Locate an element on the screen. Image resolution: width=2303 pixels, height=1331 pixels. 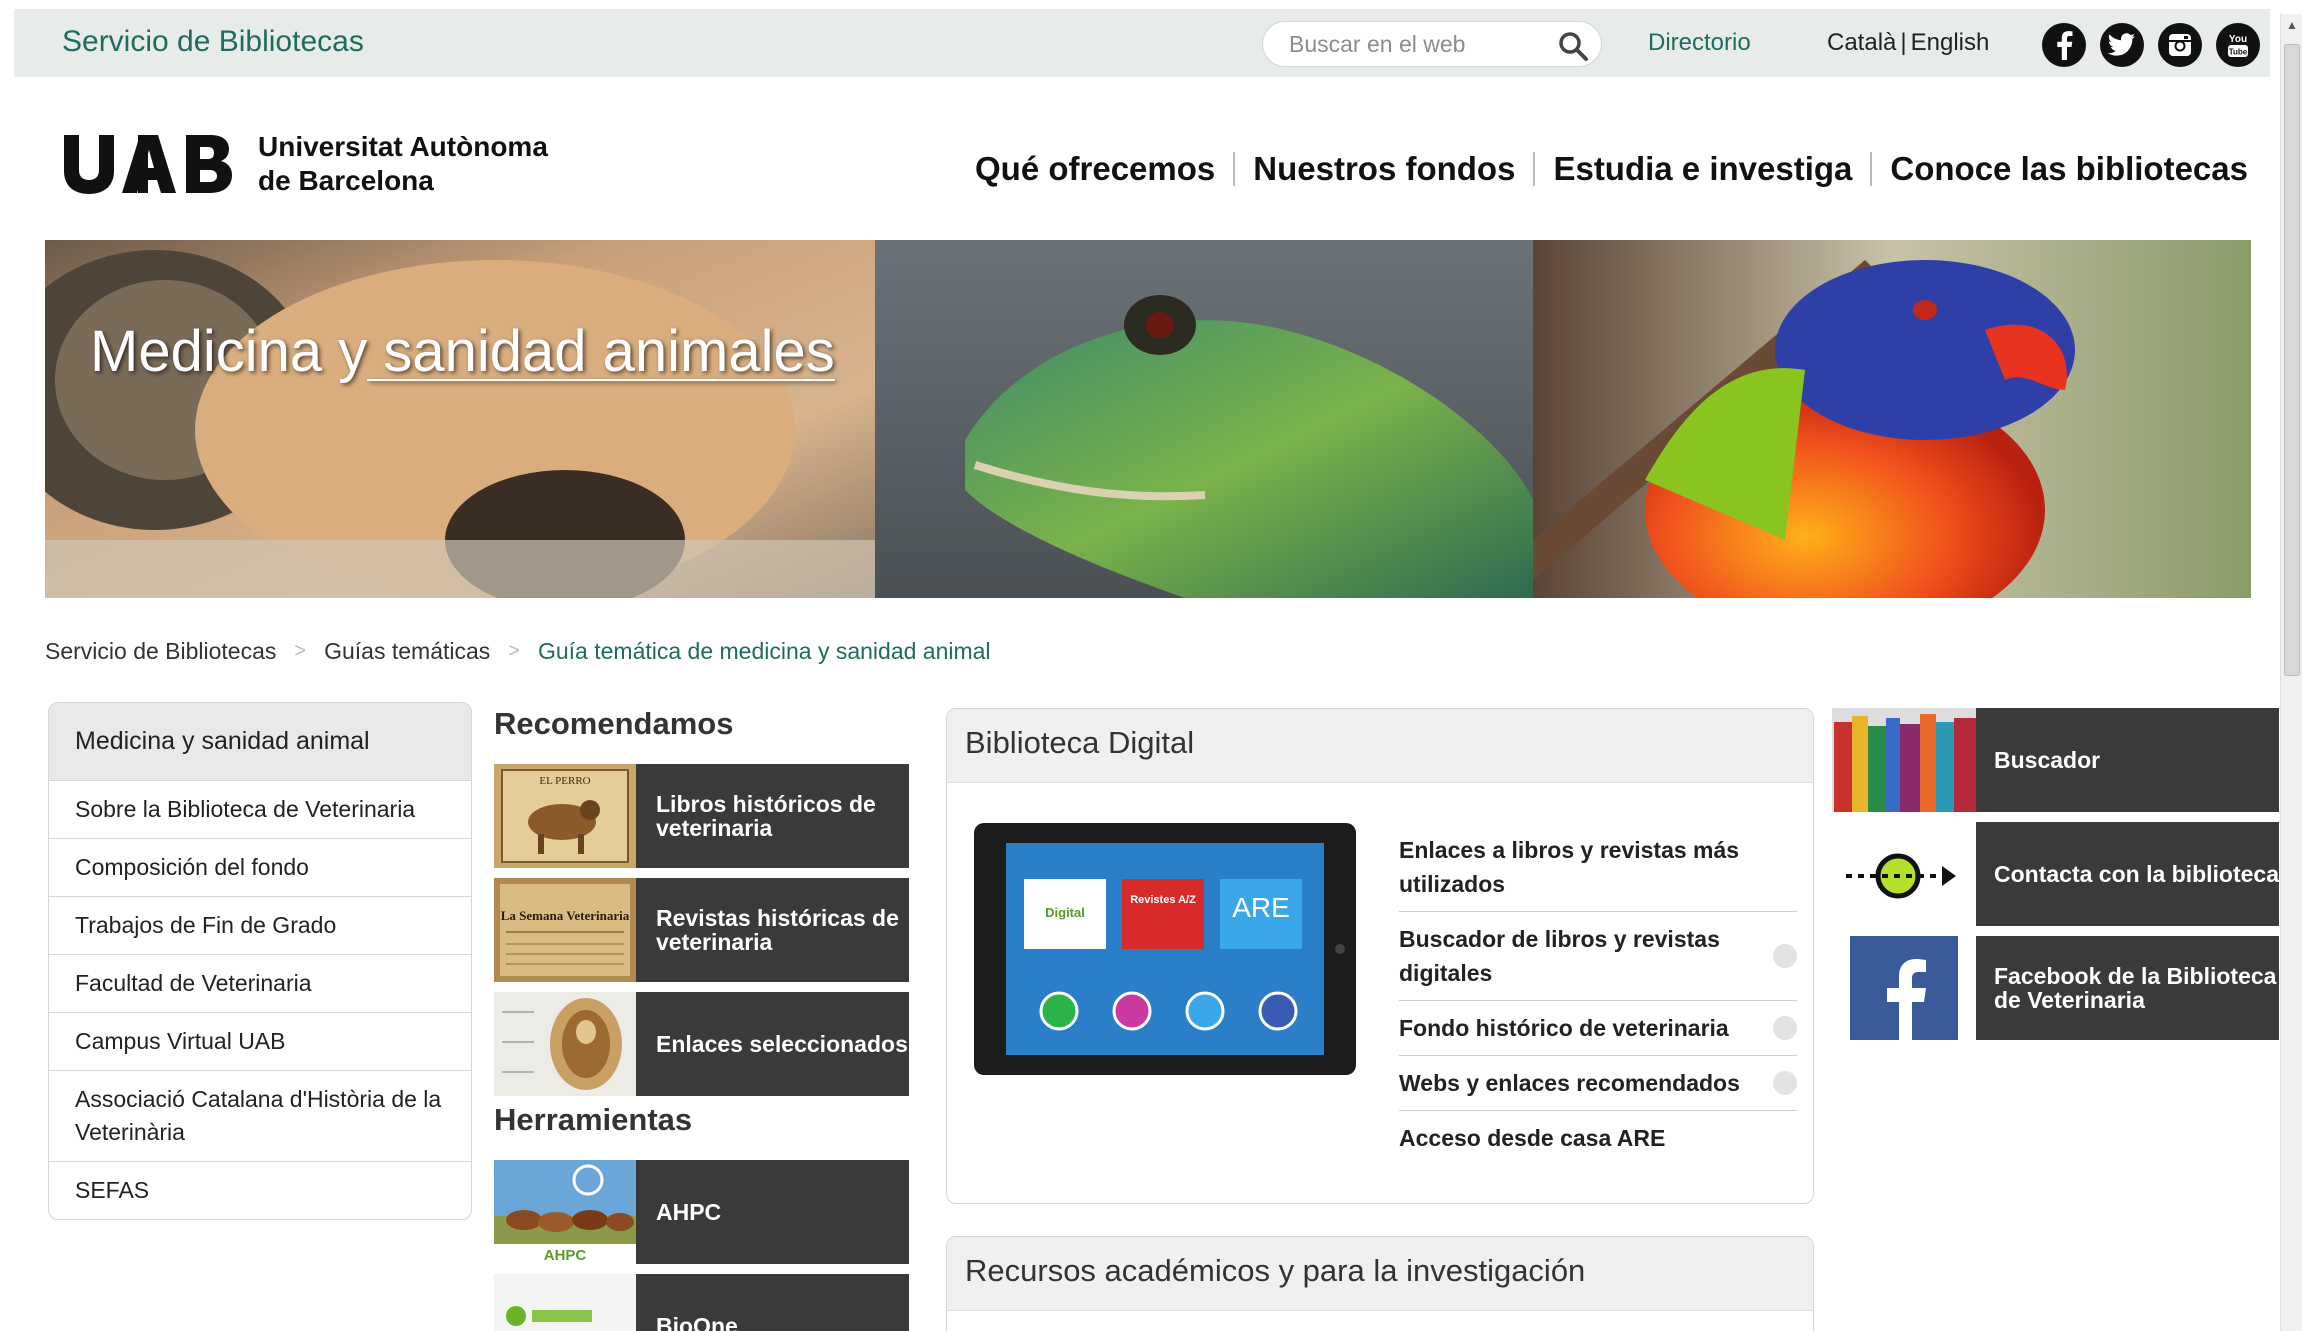
tile-label: Buscador is located at coordinates (2047, 760).